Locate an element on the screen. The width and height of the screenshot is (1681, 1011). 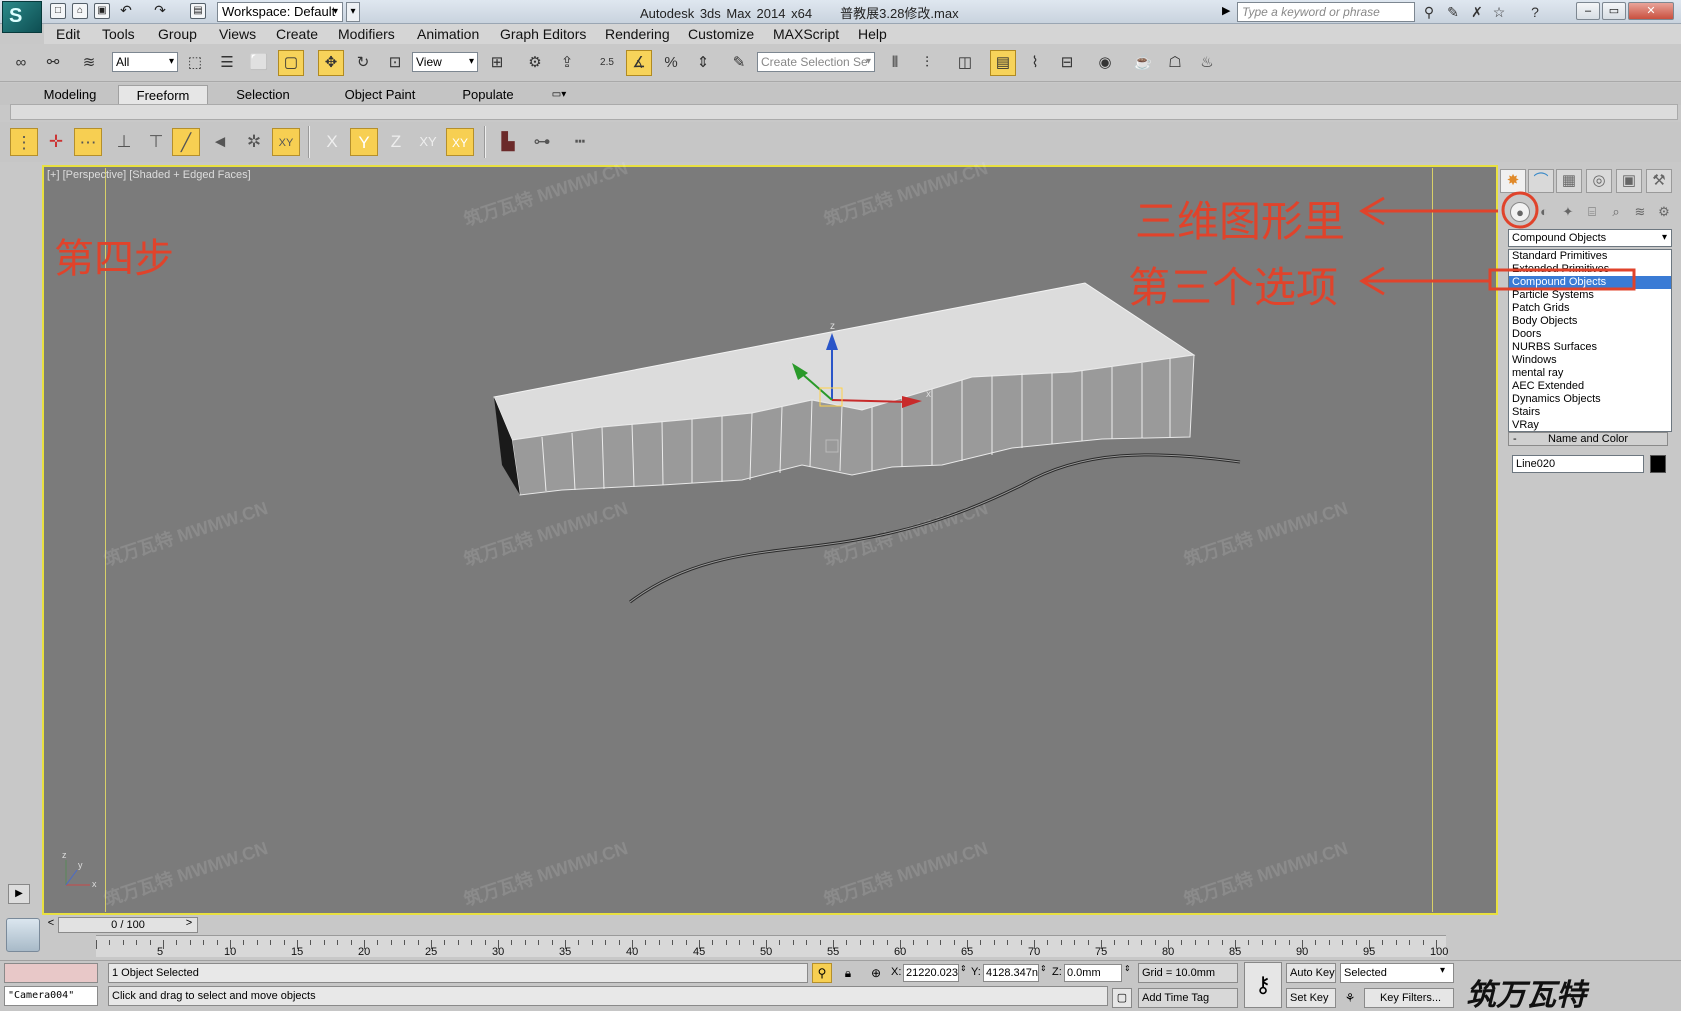
z-spinner-icon: ⇕ is located at coordinates (1128, 973).